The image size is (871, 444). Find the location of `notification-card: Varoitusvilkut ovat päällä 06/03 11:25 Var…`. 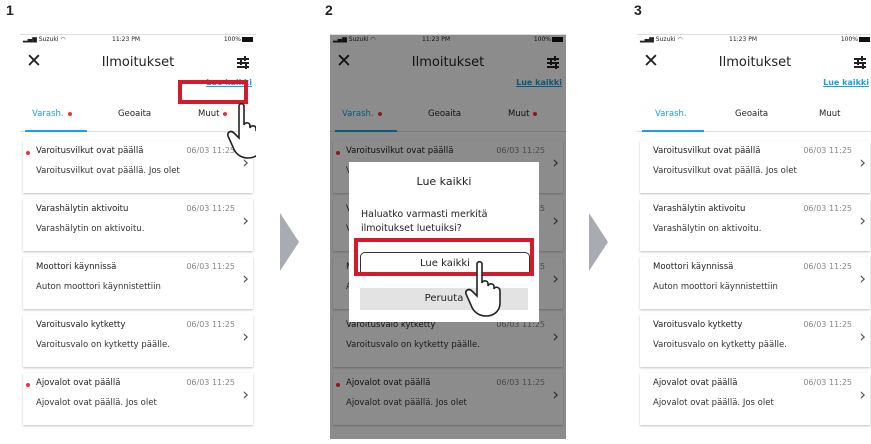

notification-card: Varoitusvilkut ovat päällä 06/03 11:25 Var… is located at coordinates (755, 167).